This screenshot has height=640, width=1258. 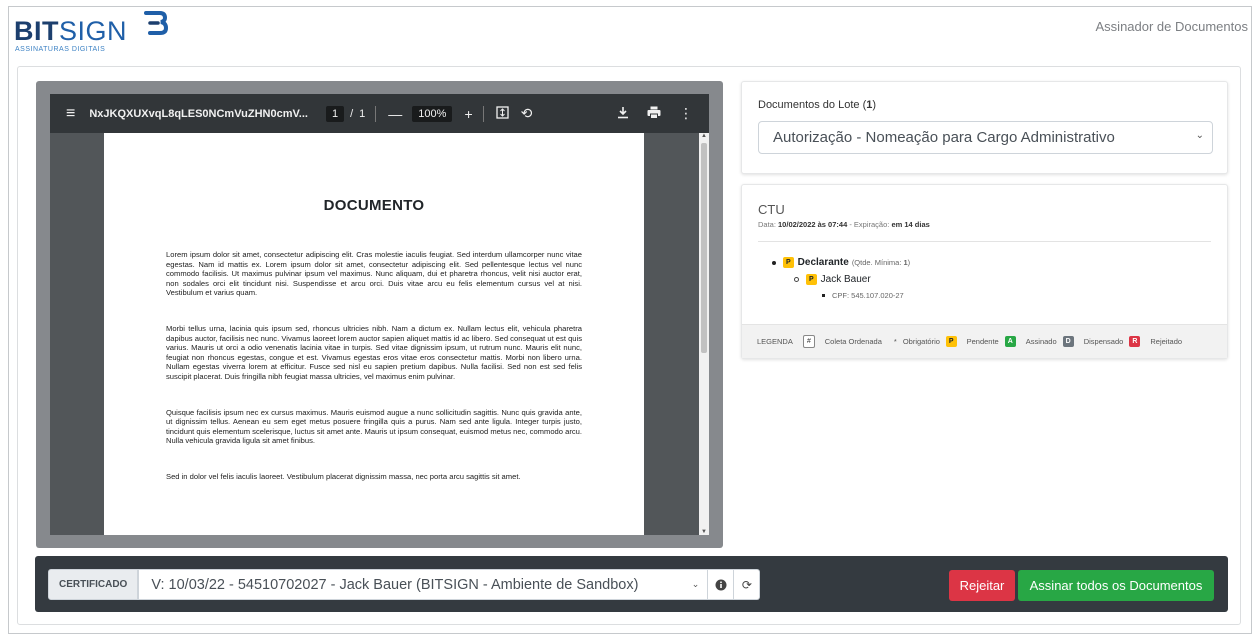 I want to click on legend-title: LEGENDA, so click(x=775, y=341).